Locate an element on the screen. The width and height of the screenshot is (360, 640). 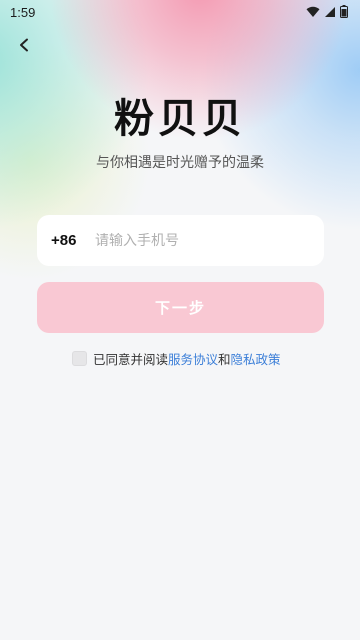
chevron-left-icon is located at coordinates (24, 46).